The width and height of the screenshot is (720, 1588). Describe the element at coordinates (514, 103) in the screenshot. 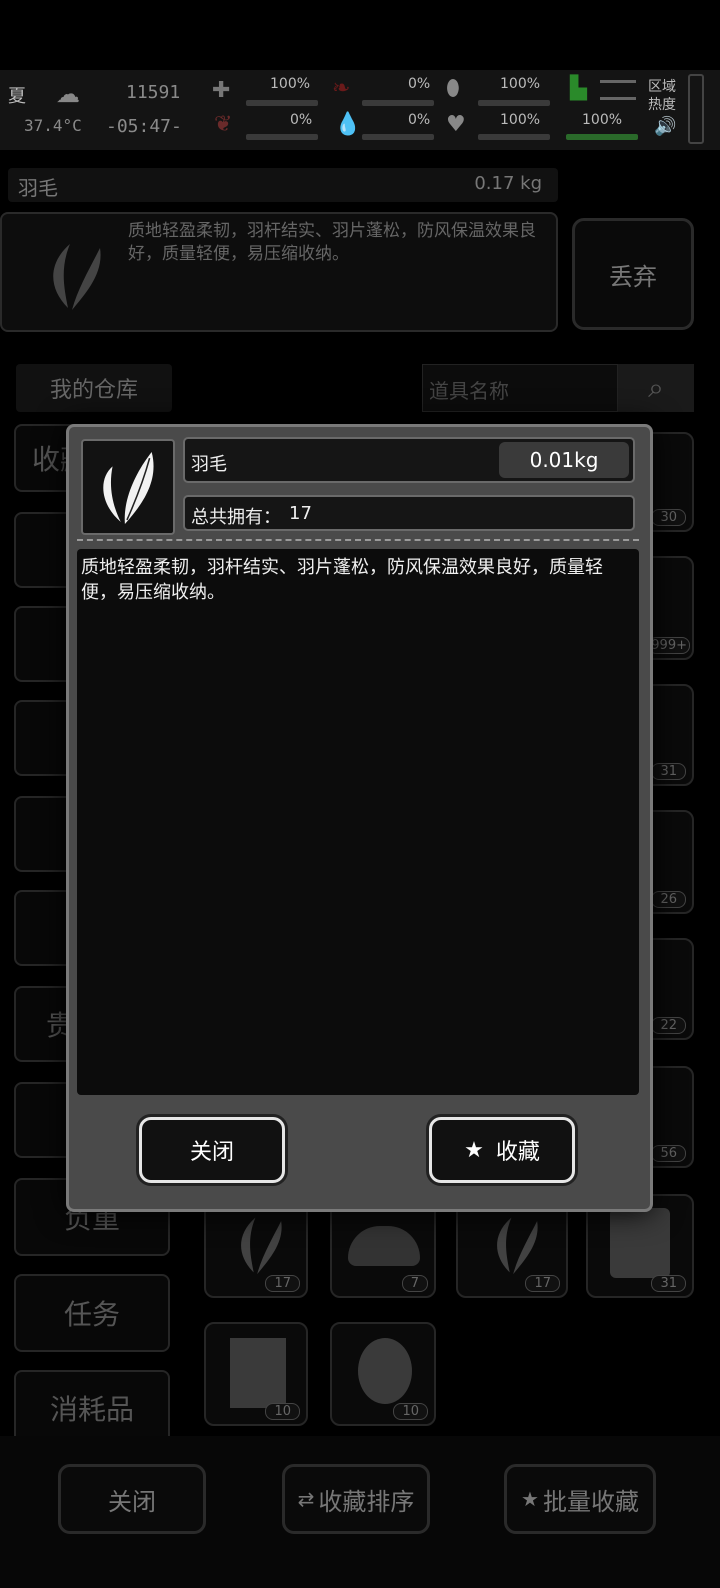

I see `stomach-bar` at that location.